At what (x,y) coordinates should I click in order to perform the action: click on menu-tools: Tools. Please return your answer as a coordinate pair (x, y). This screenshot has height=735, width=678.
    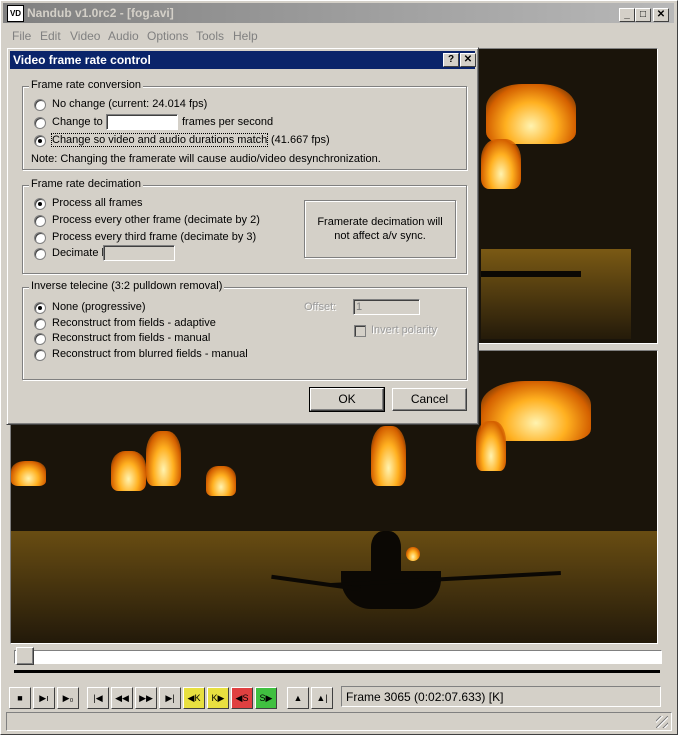
    Looking at the image, I should click on (210, 36).